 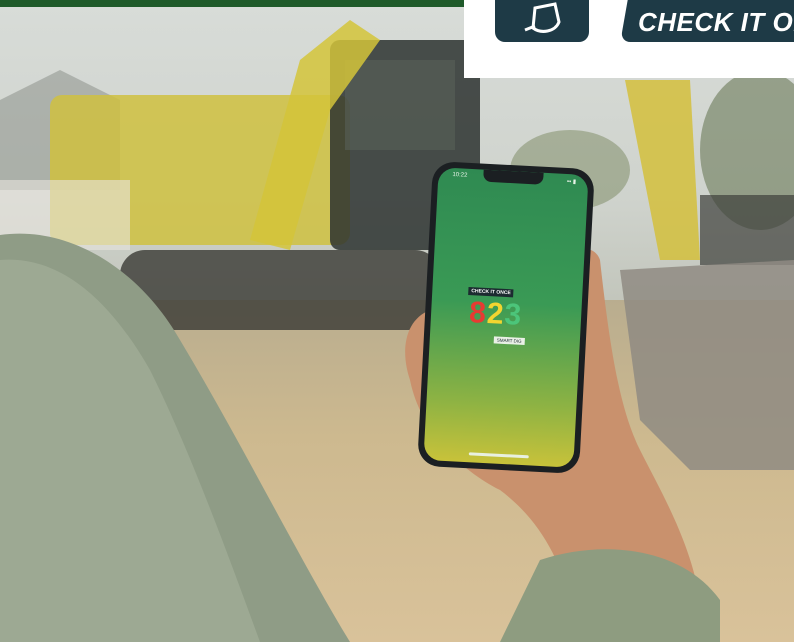 What do you see at coordinates (478, 313) in the screenshot?
I see `logo-digit-1: 8` at bounding box center [478, 313].